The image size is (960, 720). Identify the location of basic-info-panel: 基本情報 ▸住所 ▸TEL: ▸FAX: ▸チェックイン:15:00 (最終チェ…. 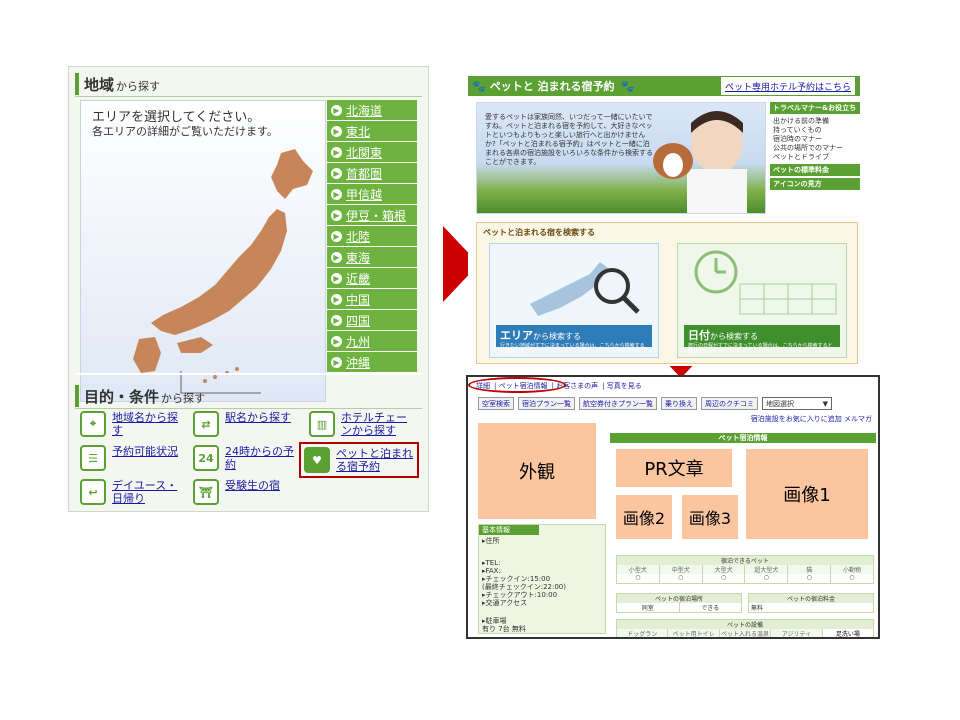
(542, 579).